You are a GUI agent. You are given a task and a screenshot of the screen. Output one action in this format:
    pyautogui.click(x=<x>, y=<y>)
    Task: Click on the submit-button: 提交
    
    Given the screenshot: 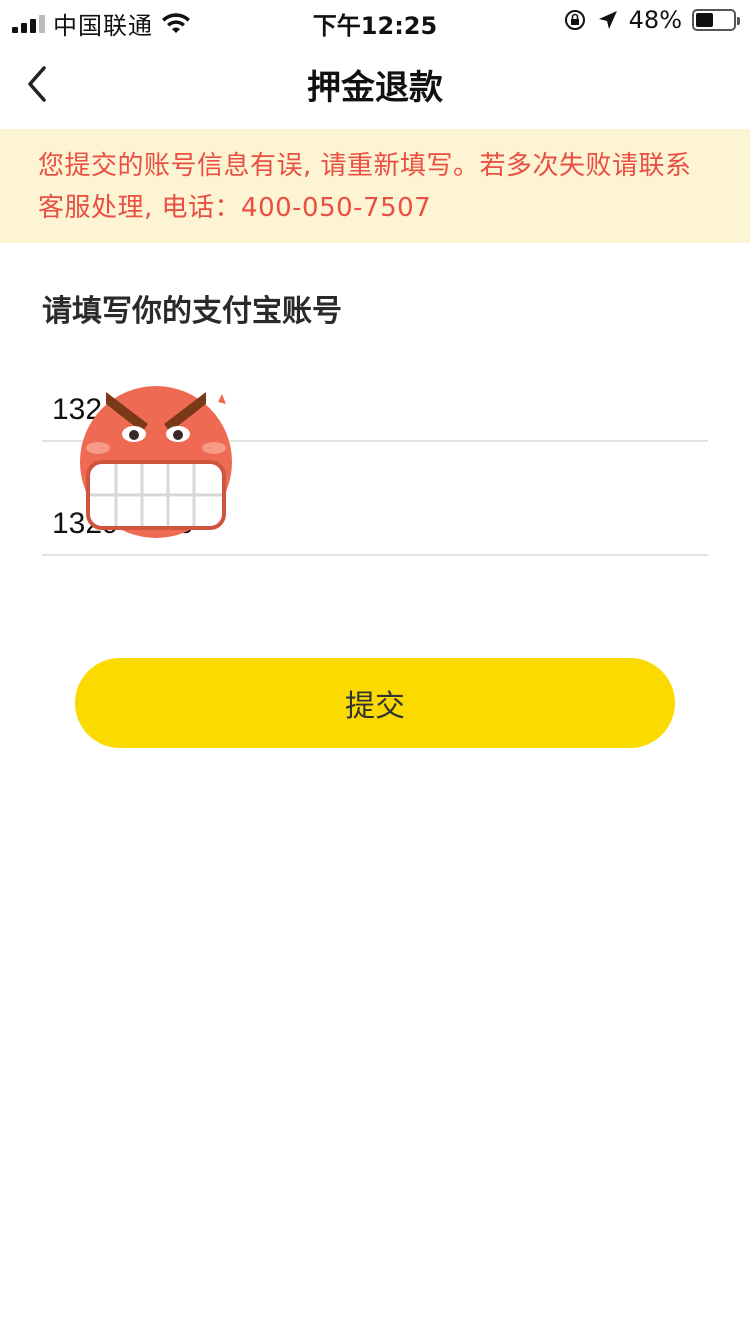 What is the action you would take?
    pyautogui.click(x=375, y=703)
    